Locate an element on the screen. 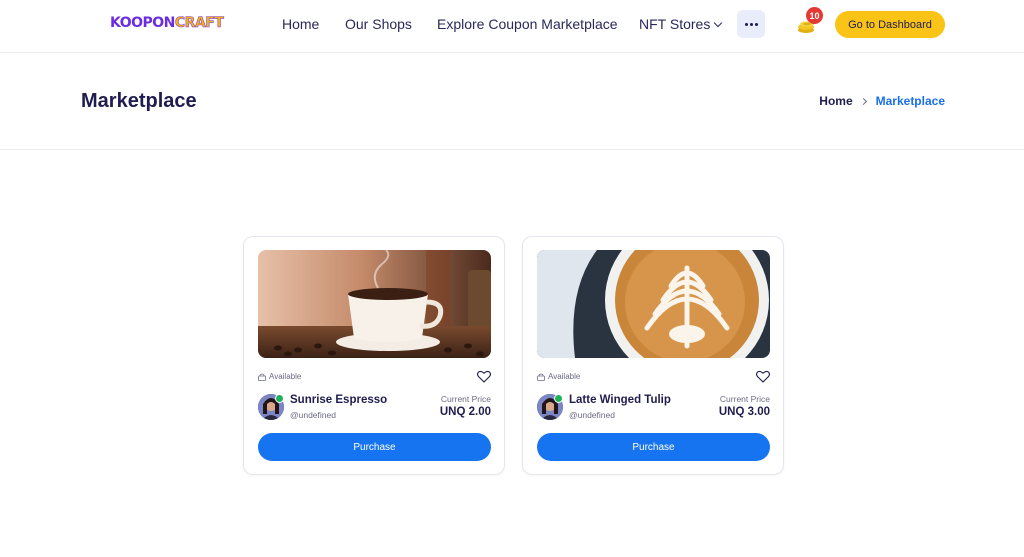 The height and width of the screenshot is (557, 1024). page-title: Marketplace is located at coordinates (139, 101).